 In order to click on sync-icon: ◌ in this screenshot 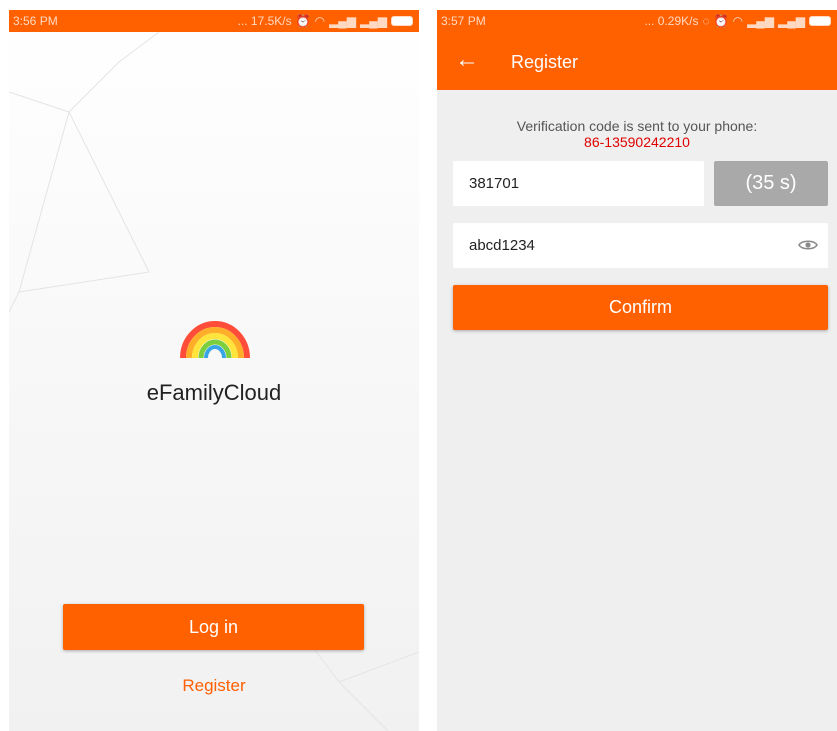, I will do `click(706, 21)`.